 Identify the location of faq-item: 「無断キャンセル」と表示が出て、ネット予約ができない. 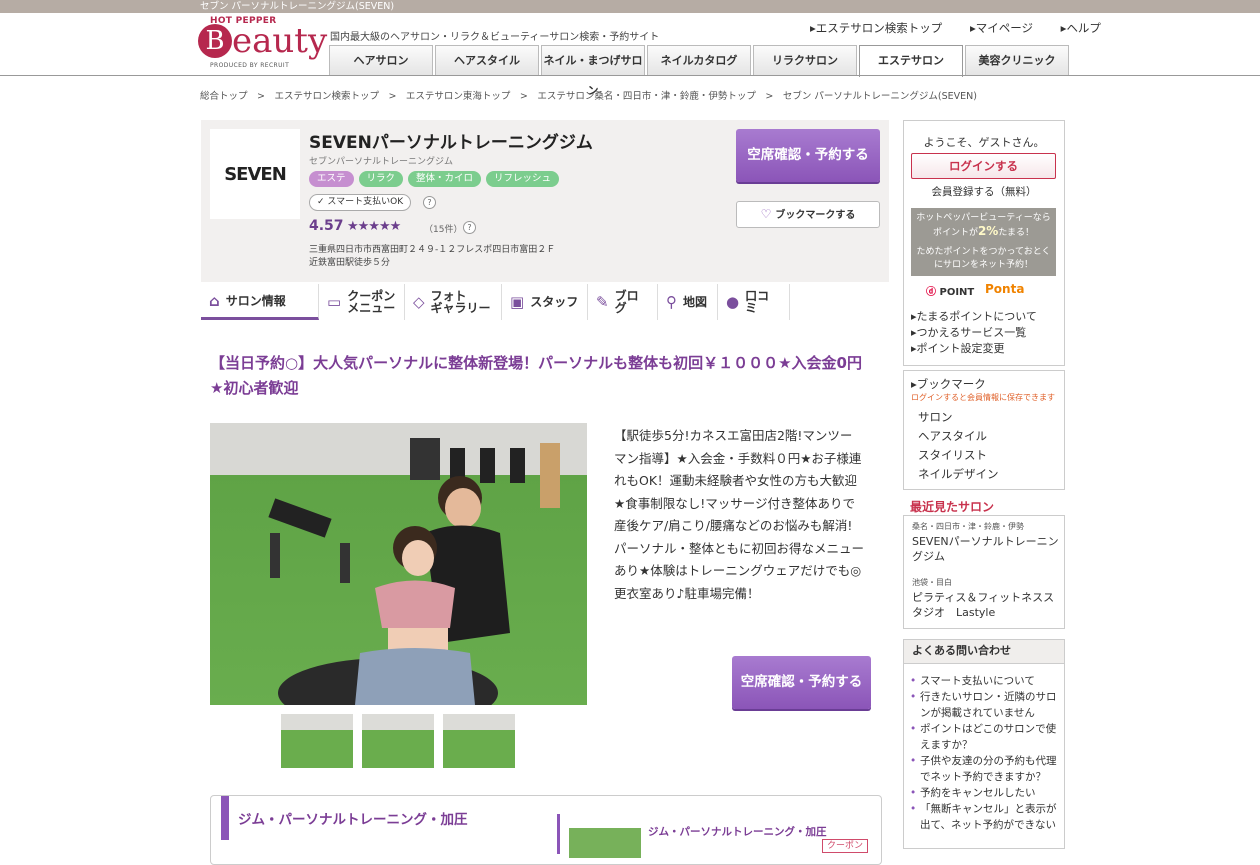
(985, 817).